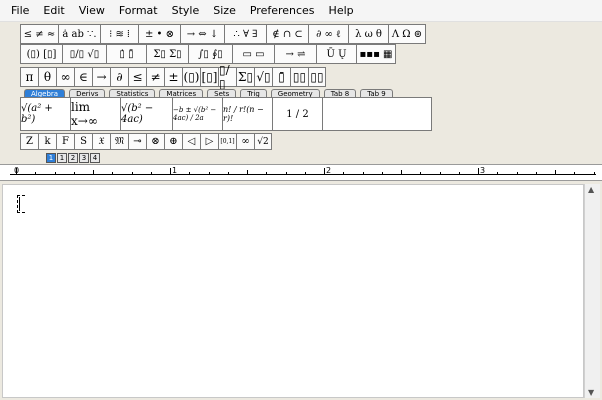  I want to click on k-symbol-button: k, so click(47, 141).